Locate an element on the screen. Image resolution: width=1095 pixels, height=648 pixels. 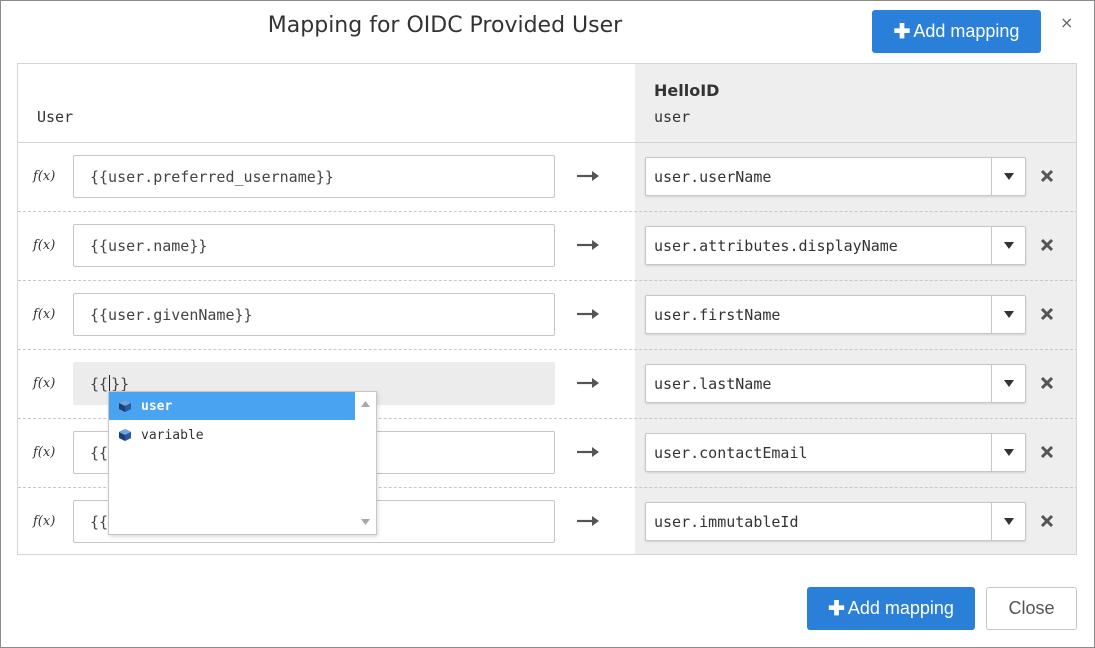
add-mapping-button-footer: ✚ Add mapping is located at coordinates (891, 608).